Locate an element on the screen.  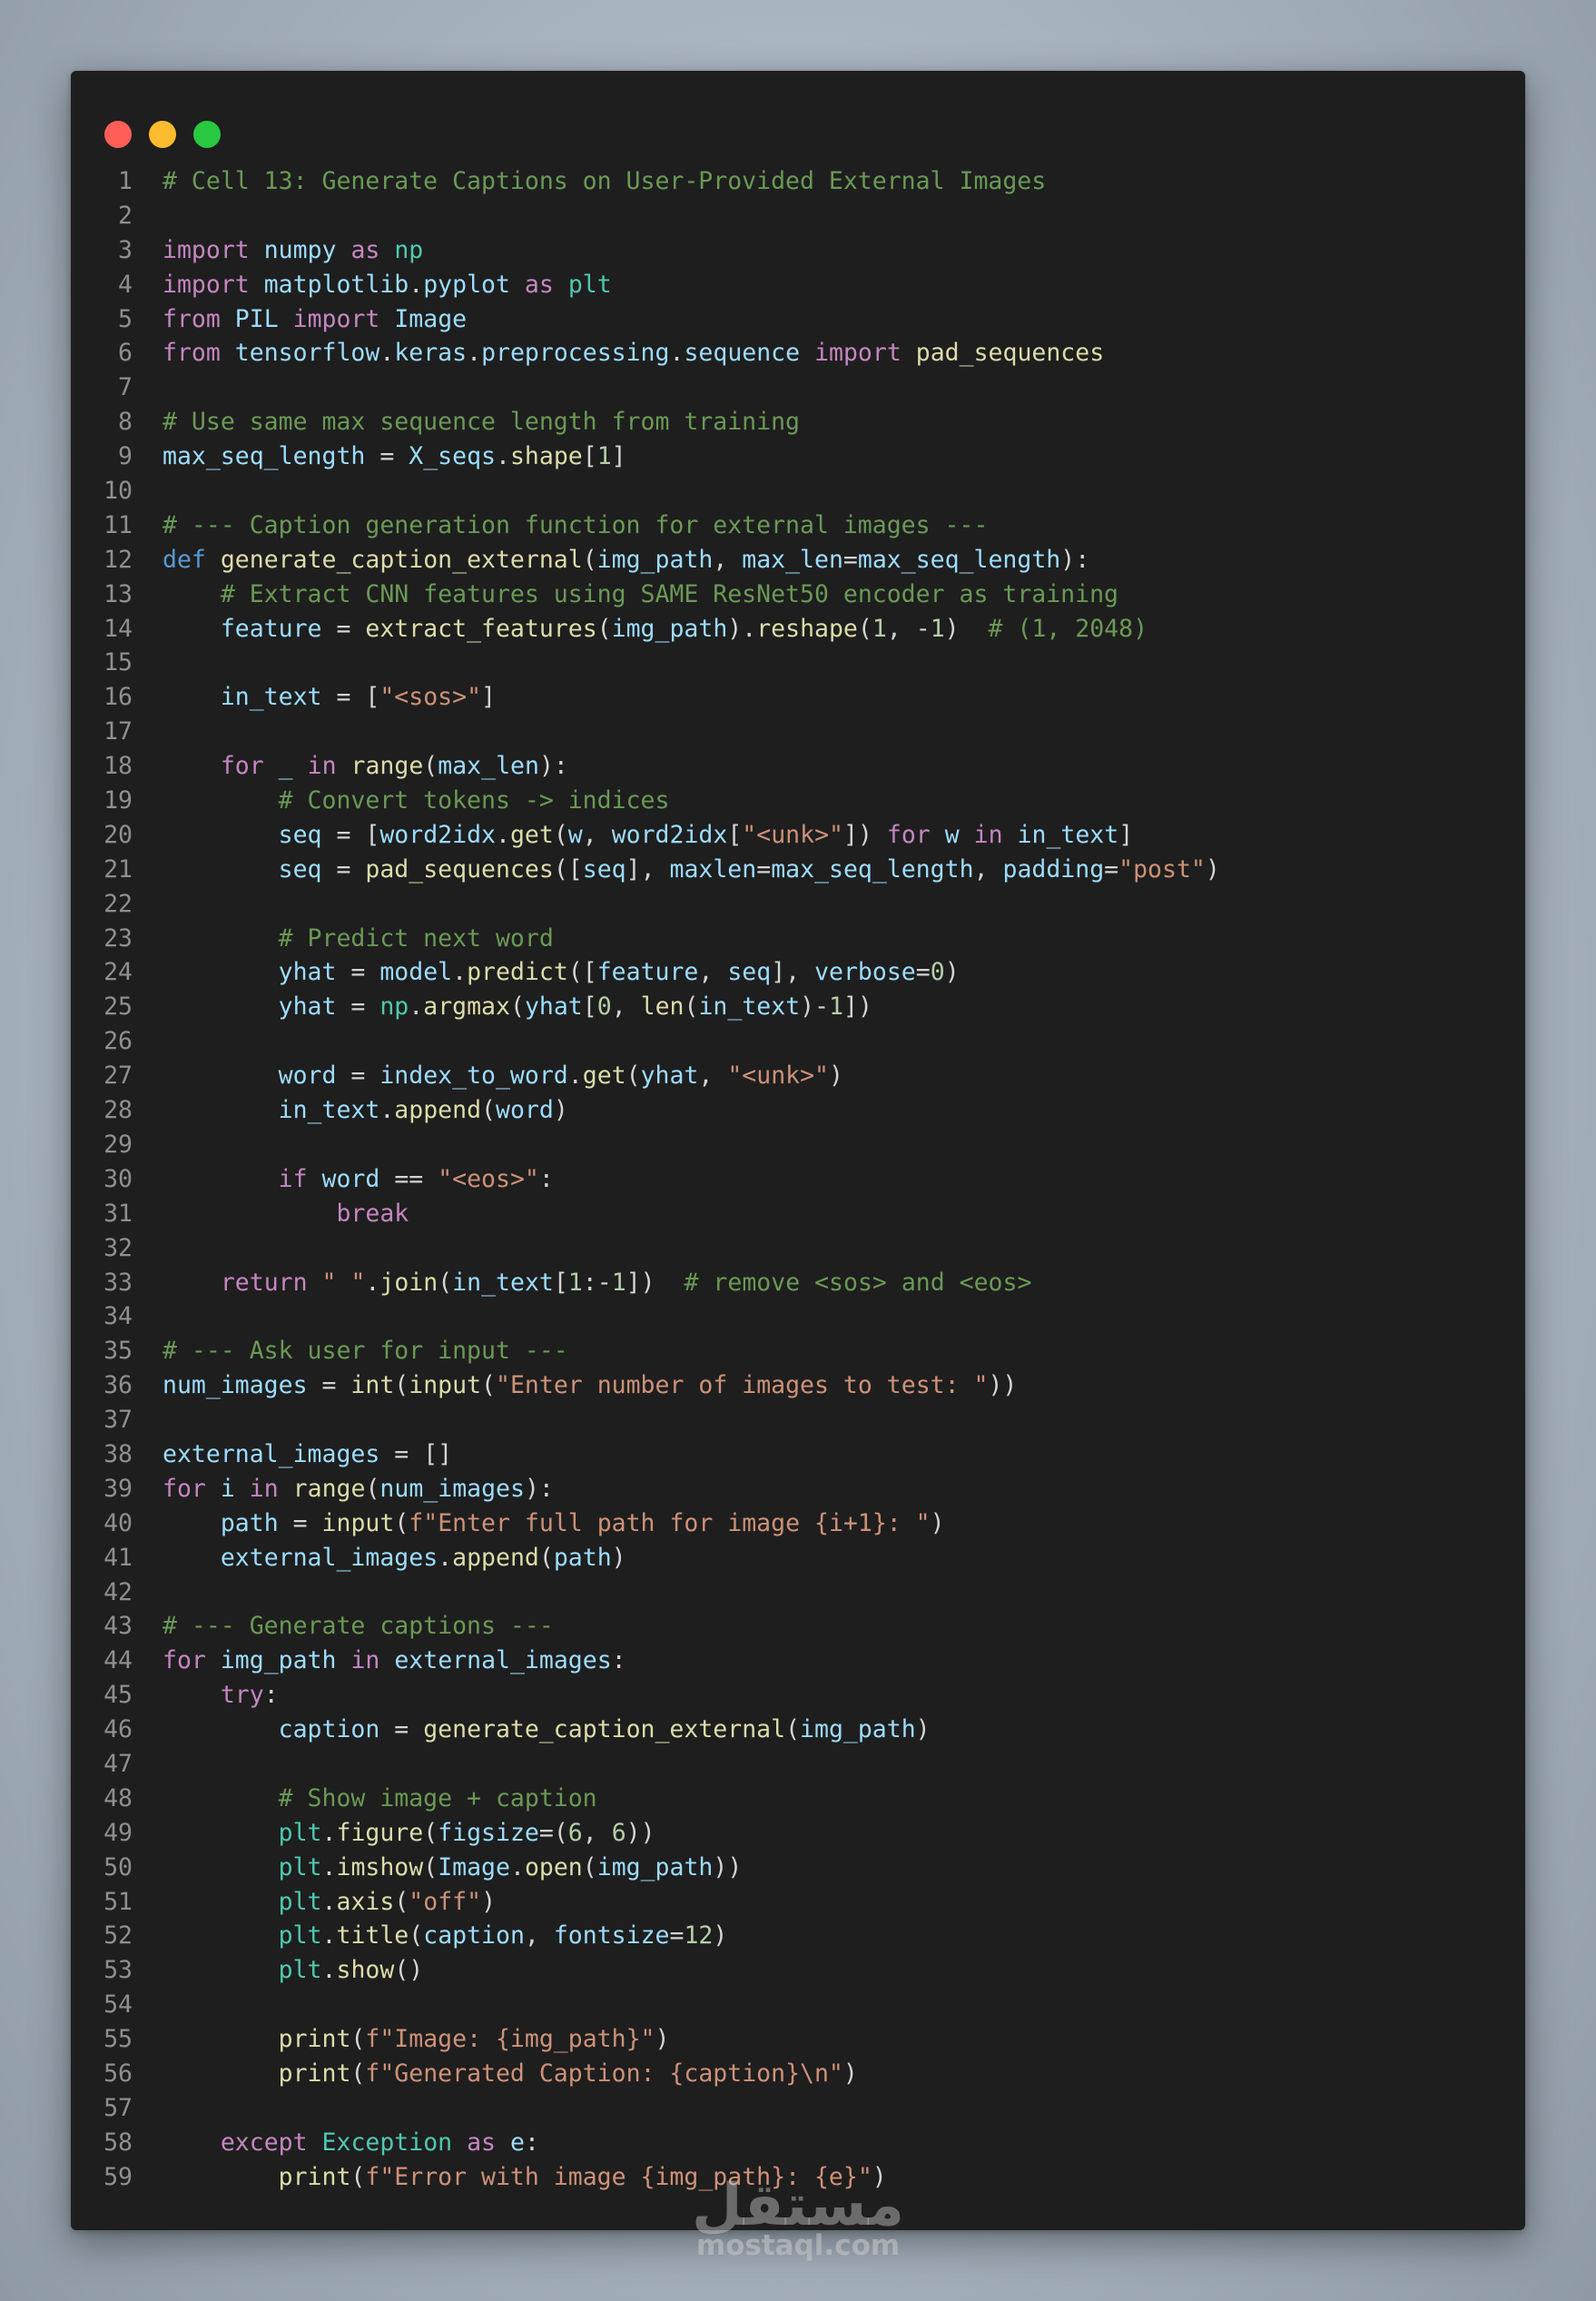
code-line: 51 plt.axis("off") is located at coordinates (798, 1902).